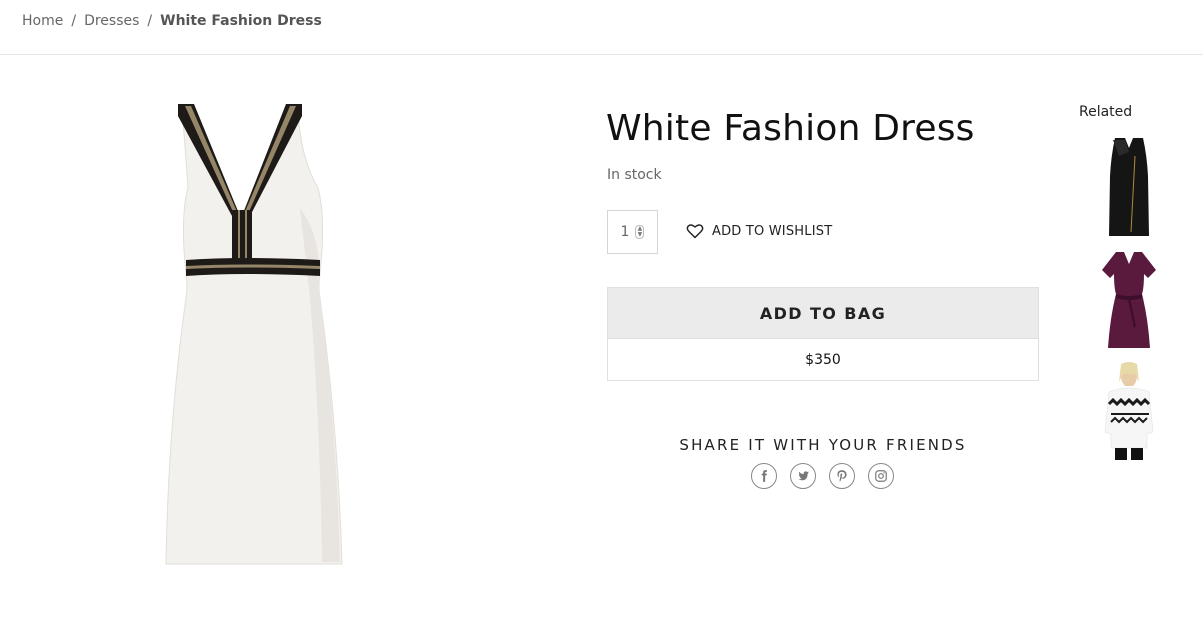 Image resolution: width=1203 pixels, height=637 pixels. What do you see at coordinates (695, 231) in the screenshot?
I see `heart-icon` at bounding box center [695, 231].